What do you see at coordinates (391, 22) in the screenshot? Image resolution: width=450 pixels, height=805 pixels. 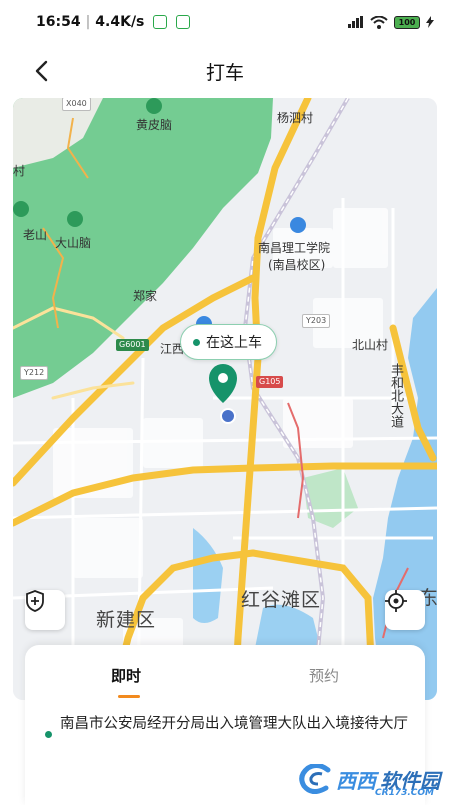 I see `status-right: 100` at bounding box center [391, 22].